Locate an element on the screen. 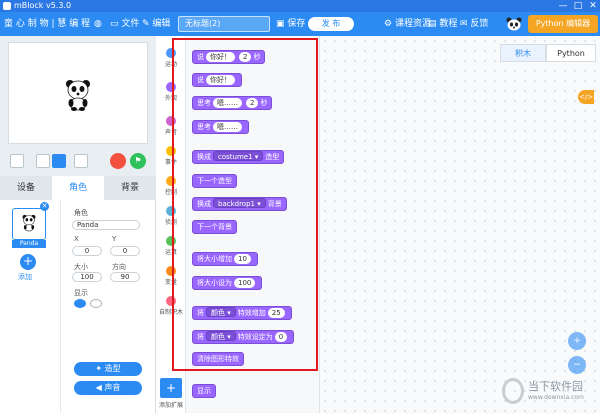  sprite-thumbnail is located at coordinates (29, 224).